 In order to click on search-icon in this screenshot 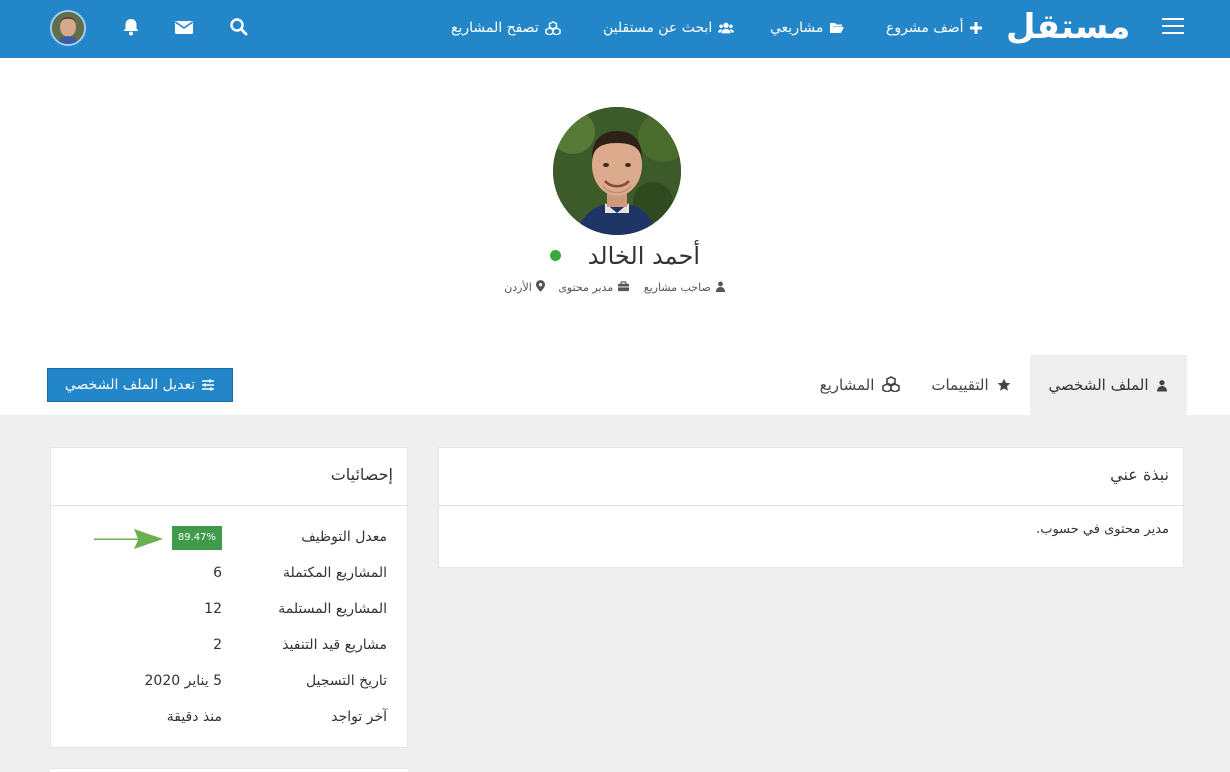, I will do `click(239, 27)`.